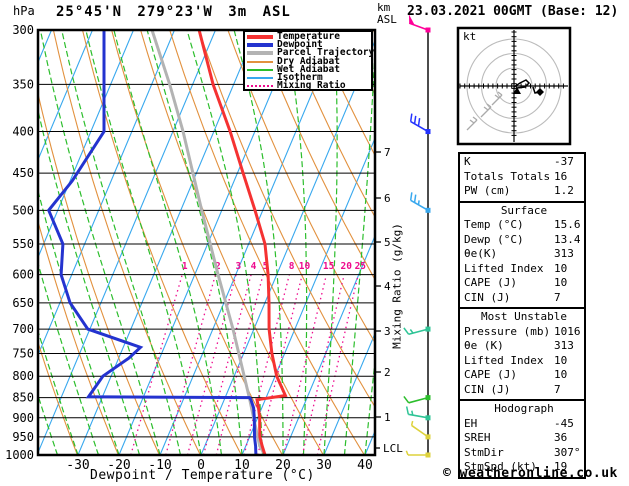 The width and height of the screenshot is (629, 486). What do you see at coordinates (524, 453) in the screenshot?
I see `stats-row: StmDir 307°` at bounding box center [524, 453].